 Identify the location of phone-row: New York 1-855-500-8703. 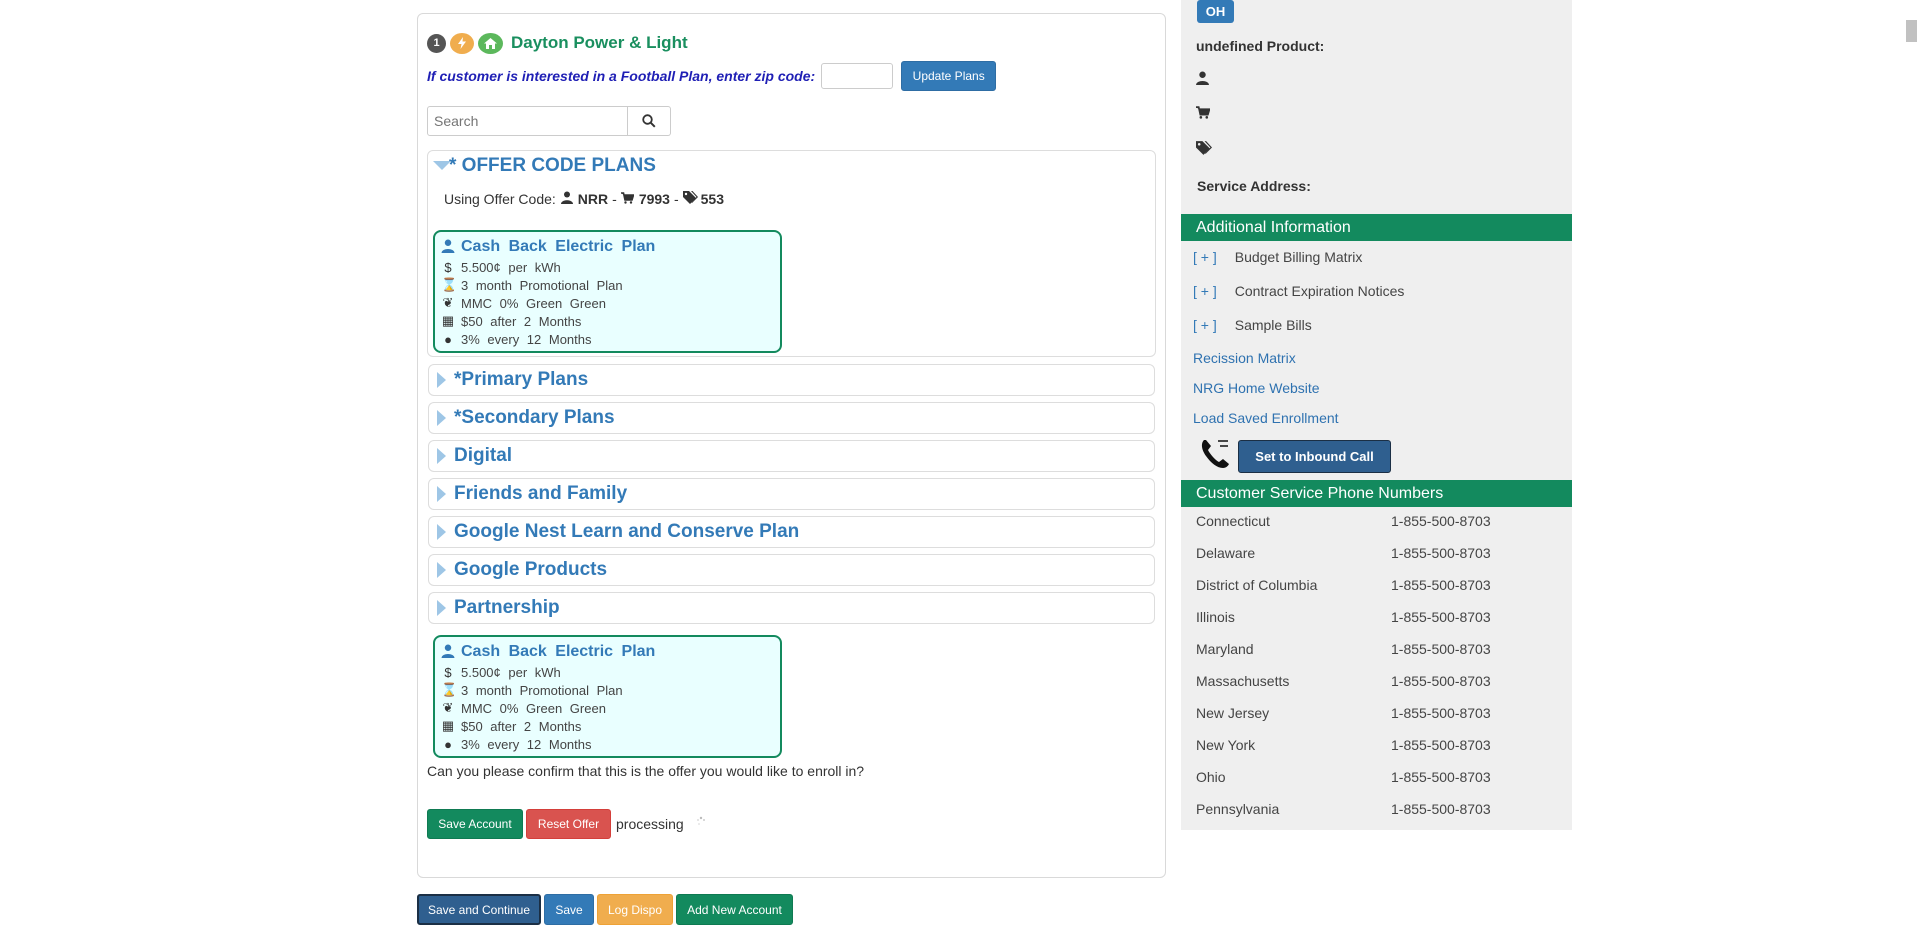
(1343, 745).